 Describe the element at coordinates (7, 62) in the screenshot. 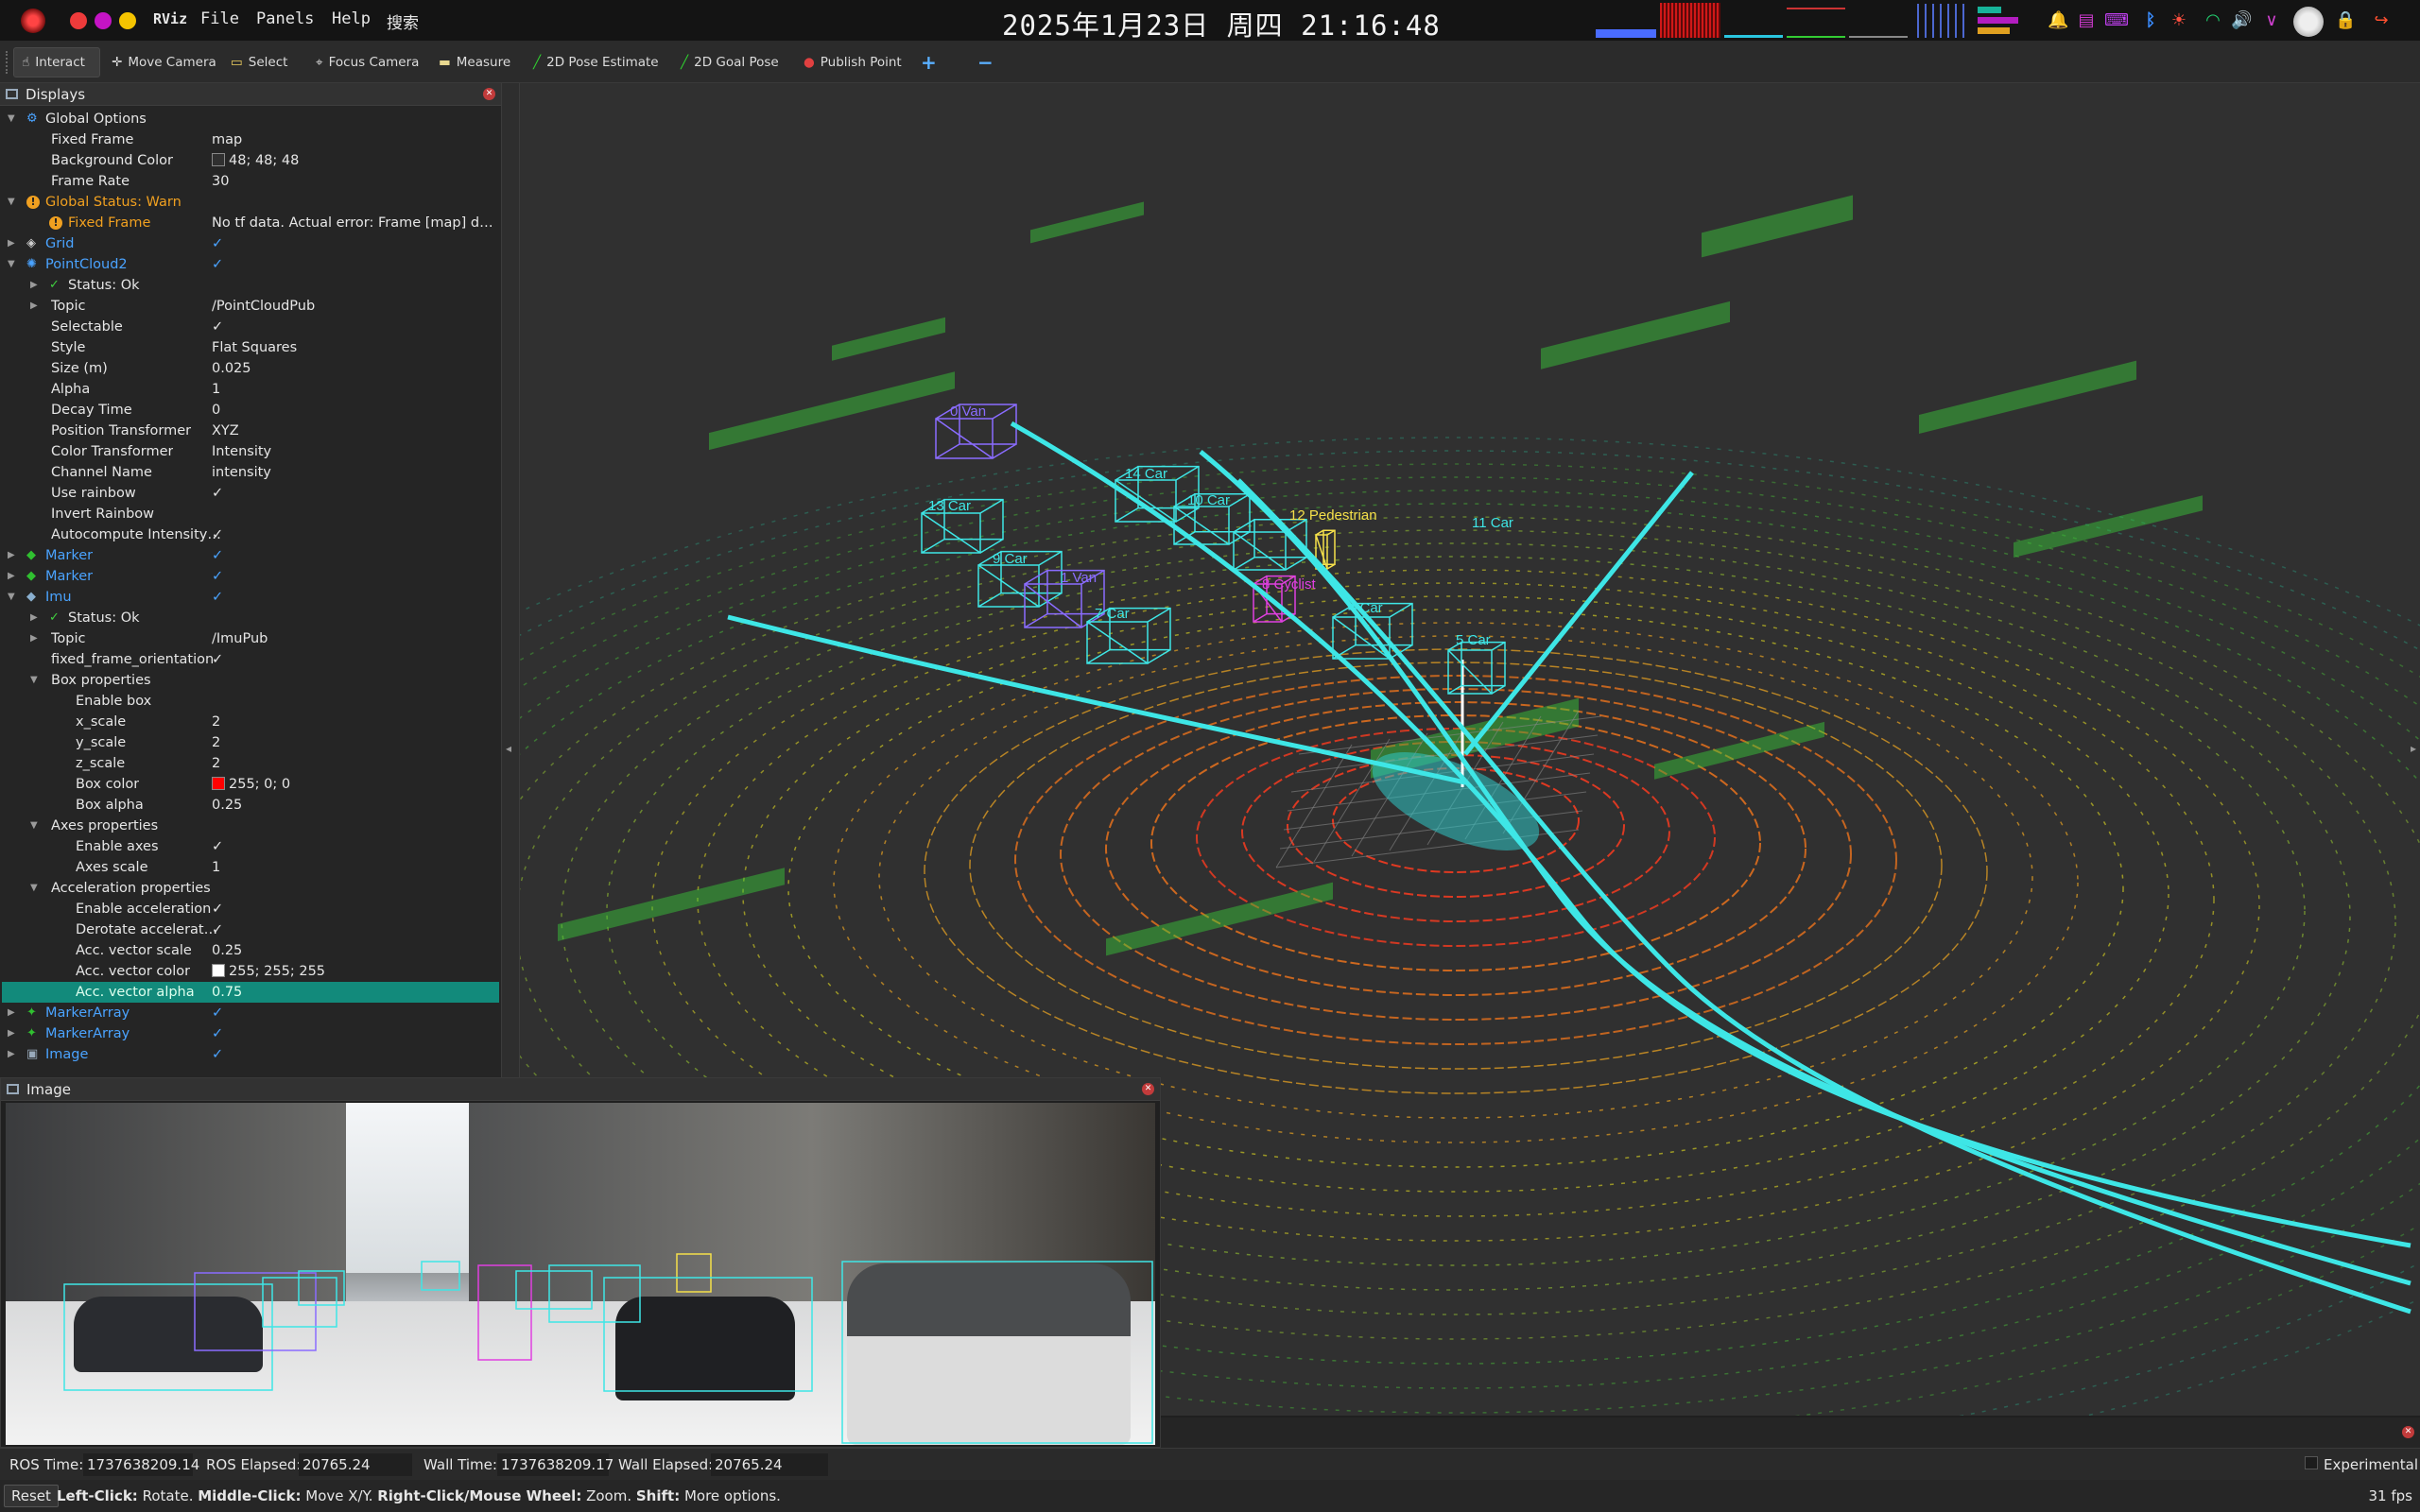

I see `toolbar-grip` at that location.